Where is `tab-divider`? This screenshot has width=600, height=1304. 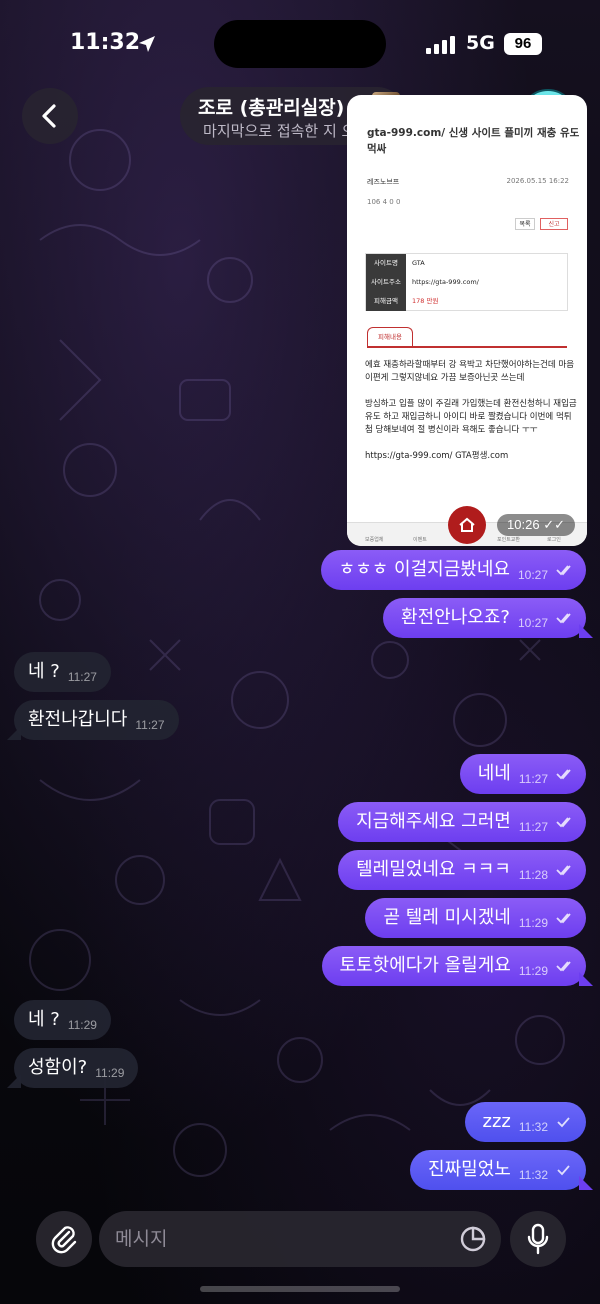
tab-divider is located at coordinates (467, 347).